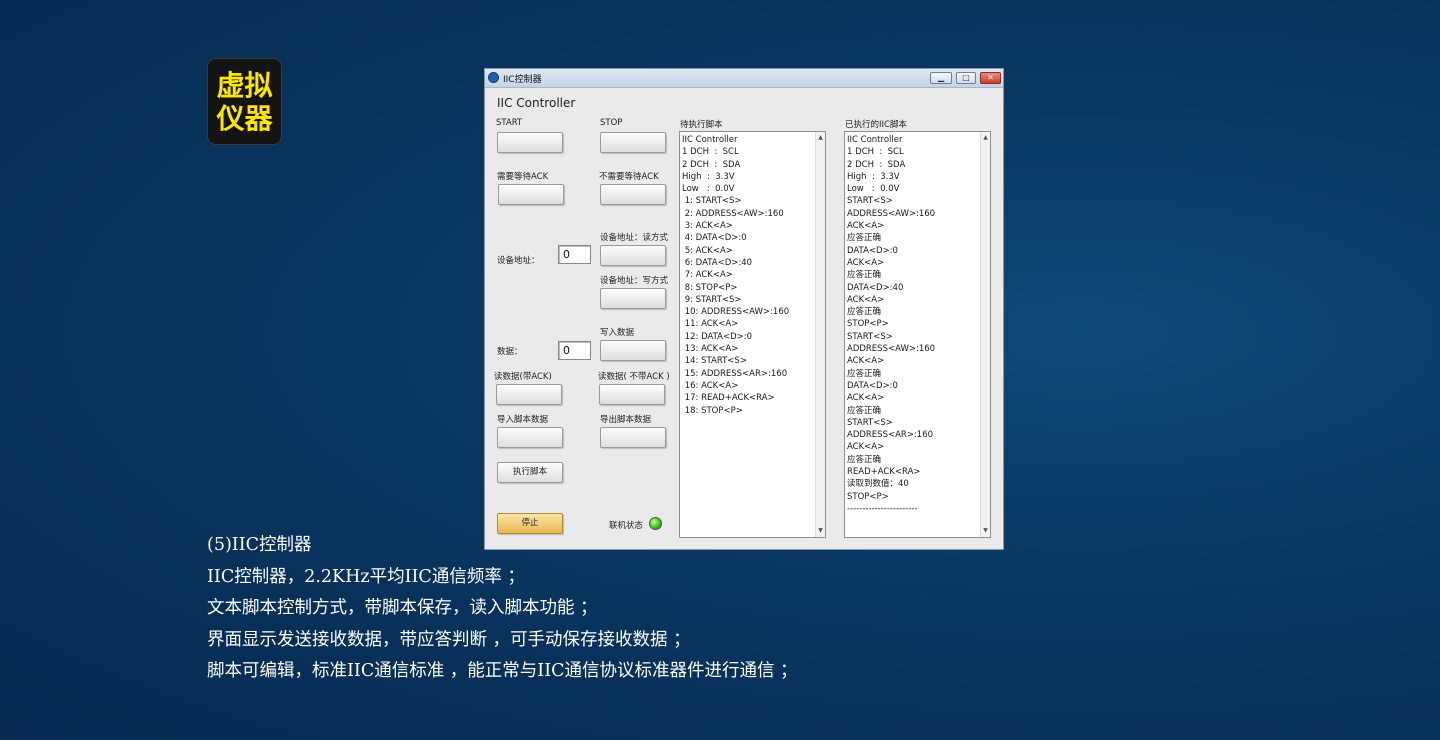 The height and width of the screenshot is (740, 1440). What do you see at coordinates (633, 437) in the screenshot?
I see `export-script-button` at bounding box center [633, 437].